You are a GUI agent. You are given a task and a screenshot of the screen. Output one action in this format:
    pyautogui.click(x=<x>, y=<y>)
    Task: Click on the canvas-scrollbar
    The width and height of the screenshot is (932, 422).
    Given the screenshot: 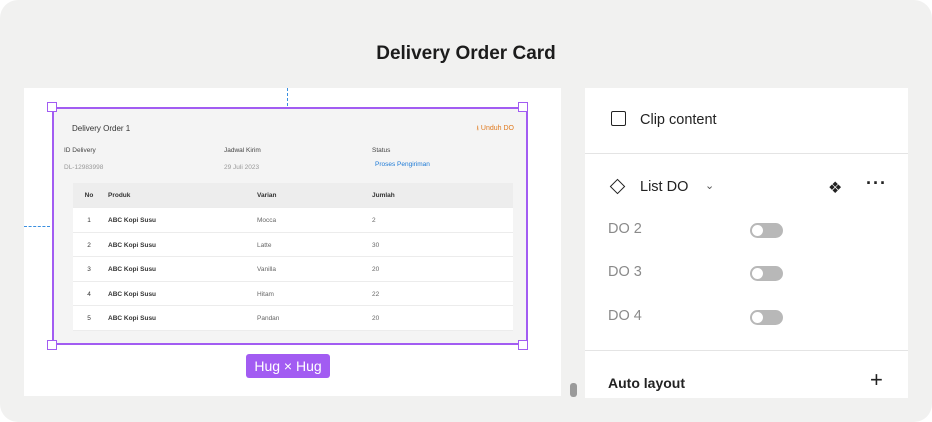 What is the action you would take?
    pyautogui.click(x=573, y=390)
    